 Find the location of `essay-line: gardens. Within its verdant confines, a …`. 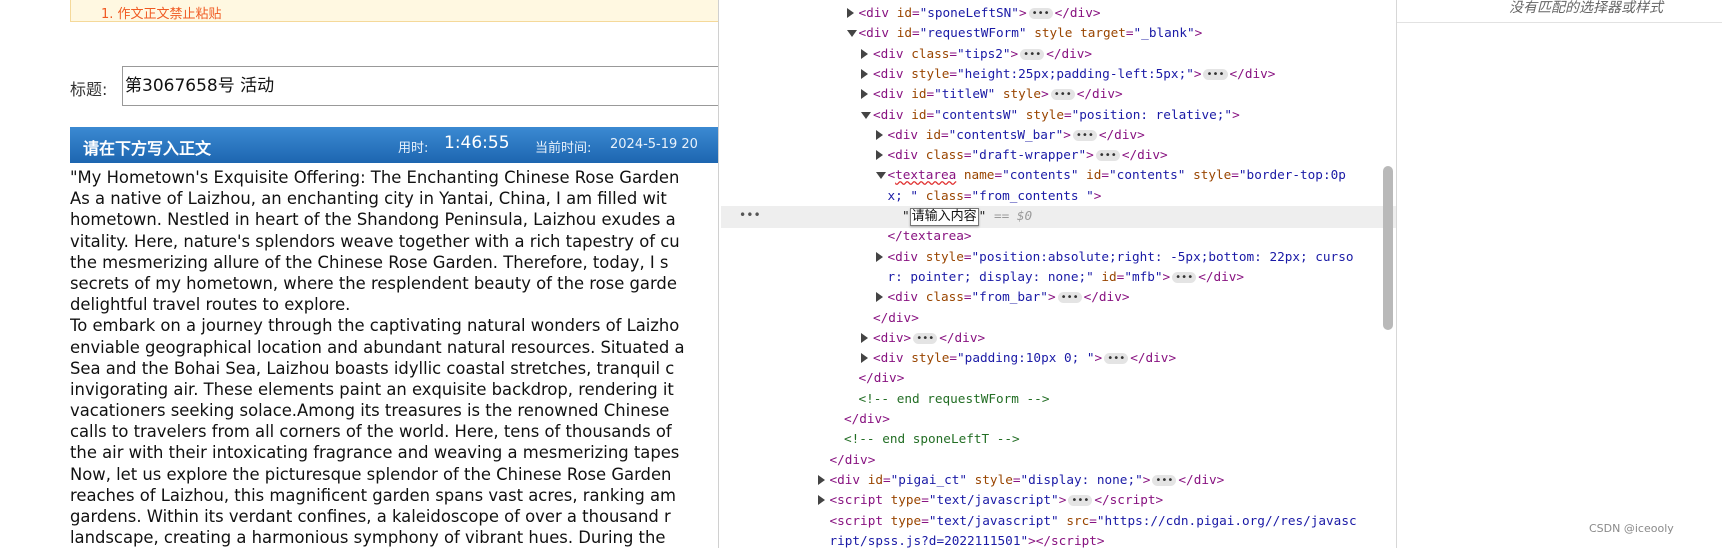

essay-line: gardens. Within its verdant confines, a … is located at coordinates (370, 516).